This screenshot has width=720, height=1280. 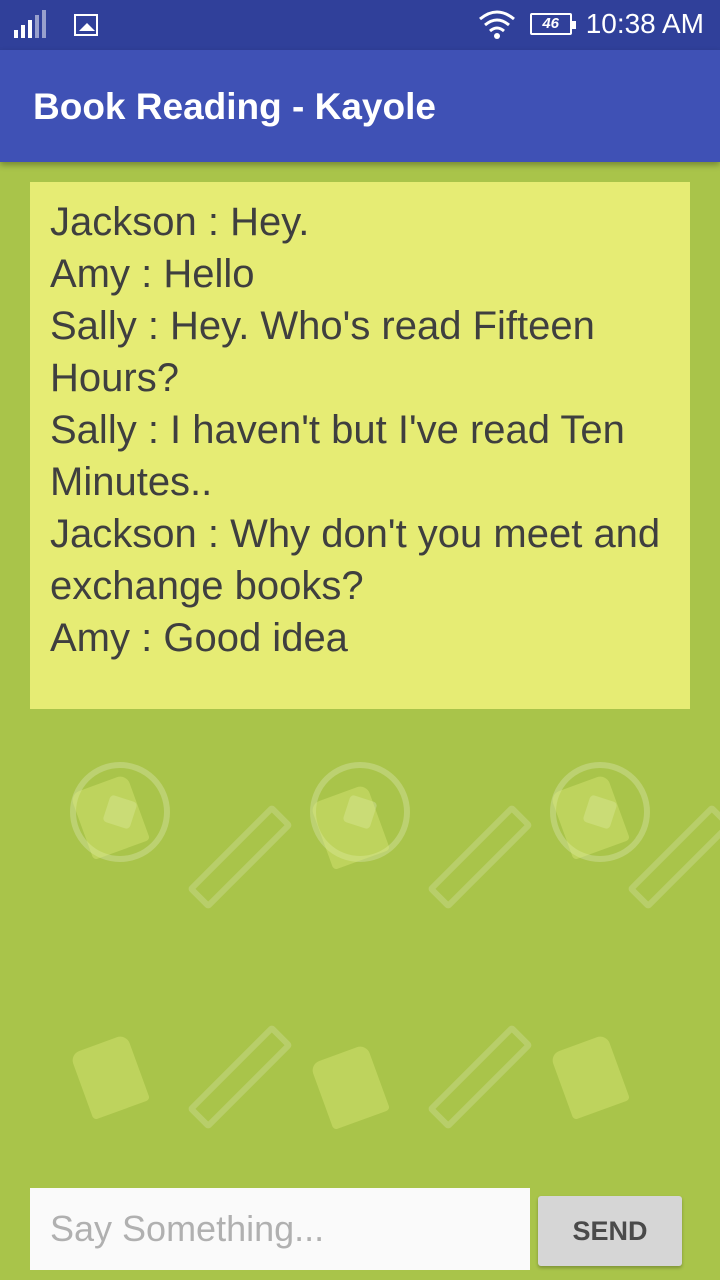 I want to click on status-left, so click(x=56, y=24).